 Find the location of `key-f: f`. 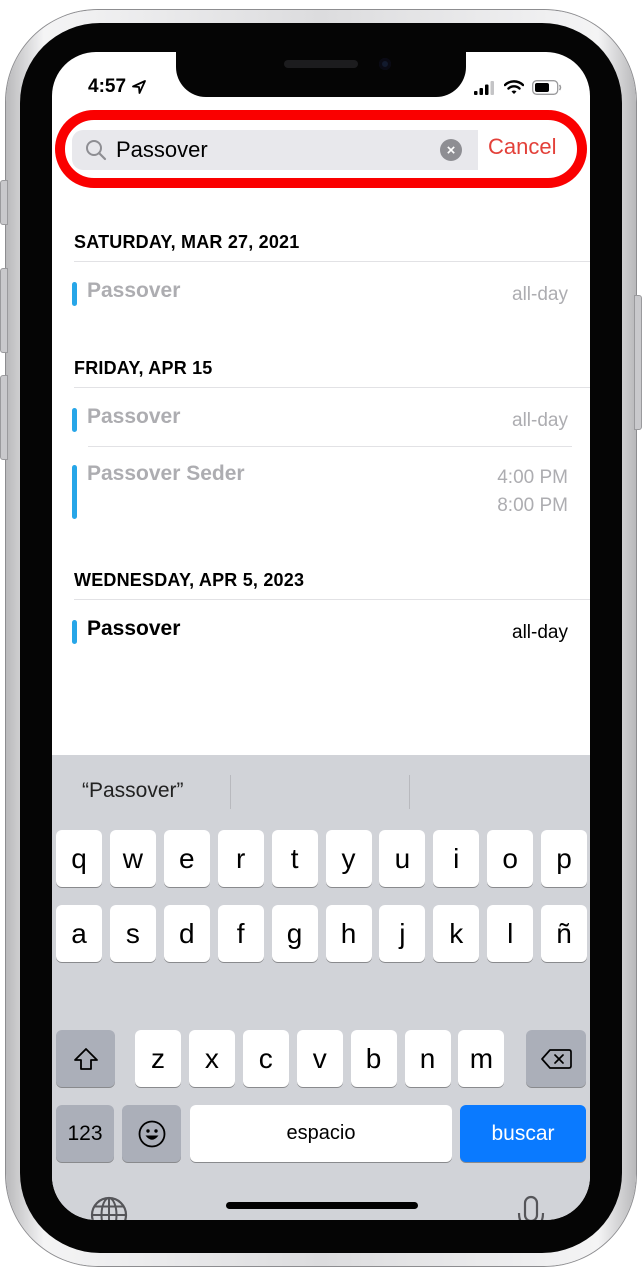

key-f: f is located at coordinates (240, 933).